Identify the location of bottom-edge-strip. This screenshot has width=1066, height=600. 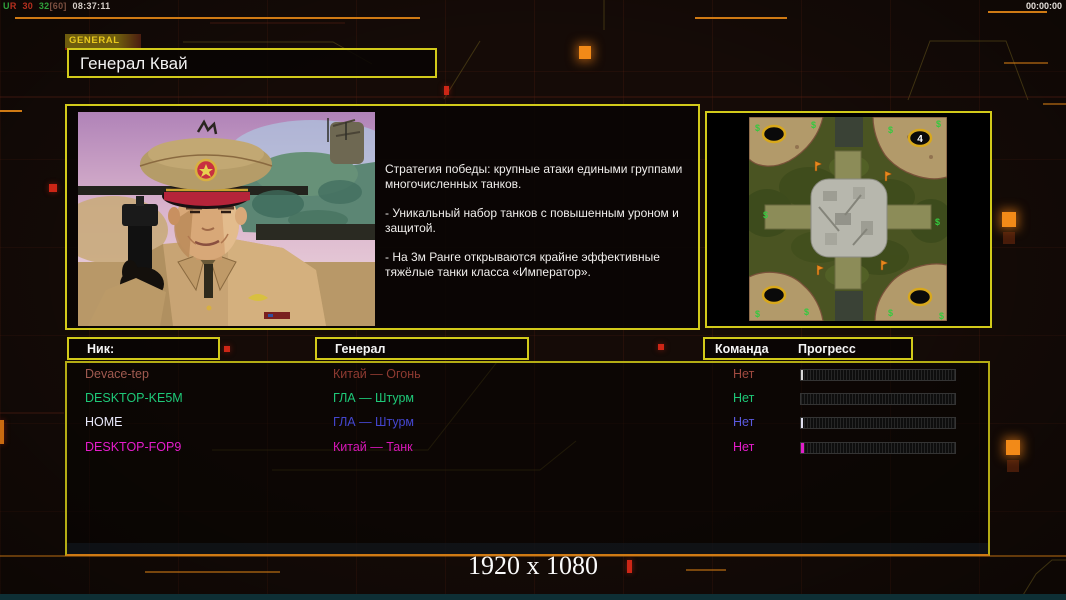
(533, 597).